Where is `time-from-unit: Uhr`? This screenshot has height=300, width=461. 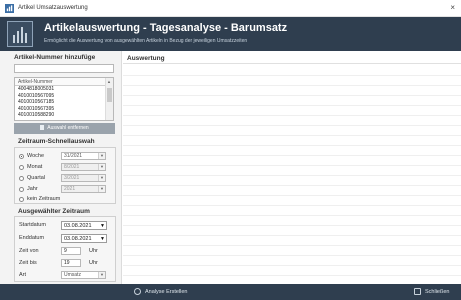 time-from-unit: Uhr is located at coordinates (93, 251).